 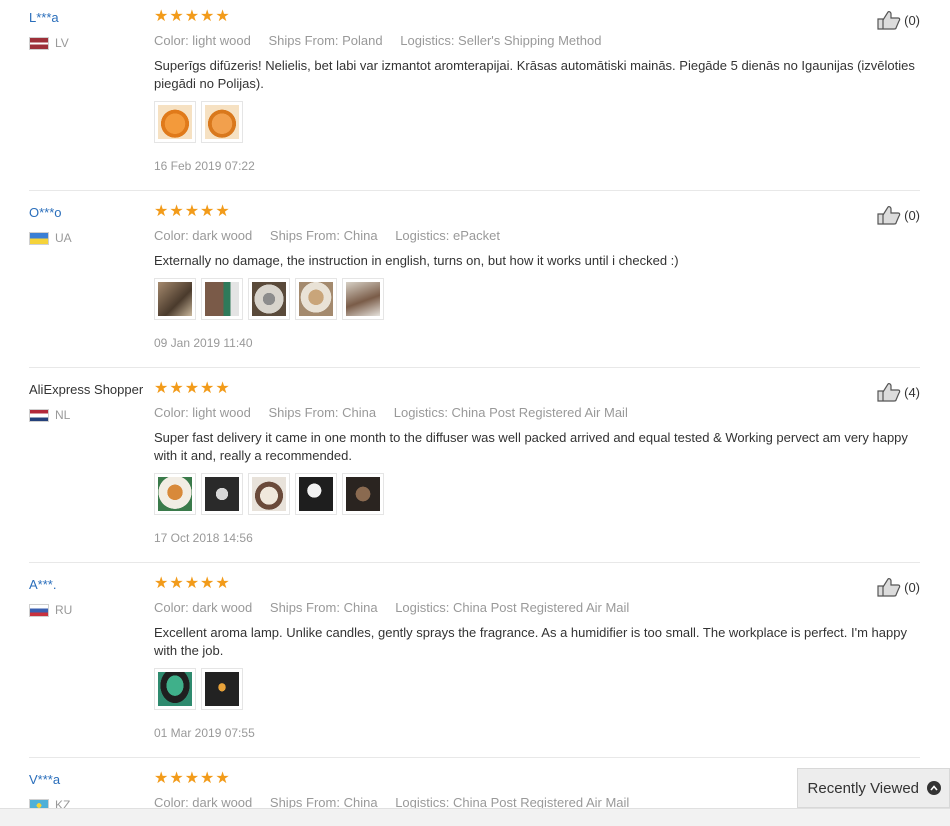 I want to click on ships-from-attr: Ships From: Poland, so click(x=325, y=40).